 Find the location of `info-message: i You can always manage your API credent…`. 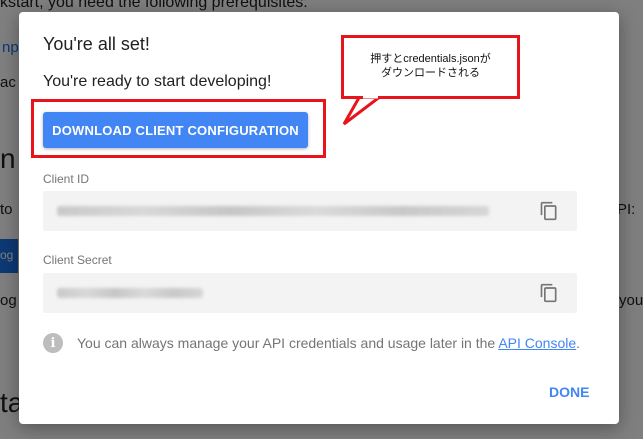

info-message: i You can always manage your API credent… is located at coordinates (311, 343).